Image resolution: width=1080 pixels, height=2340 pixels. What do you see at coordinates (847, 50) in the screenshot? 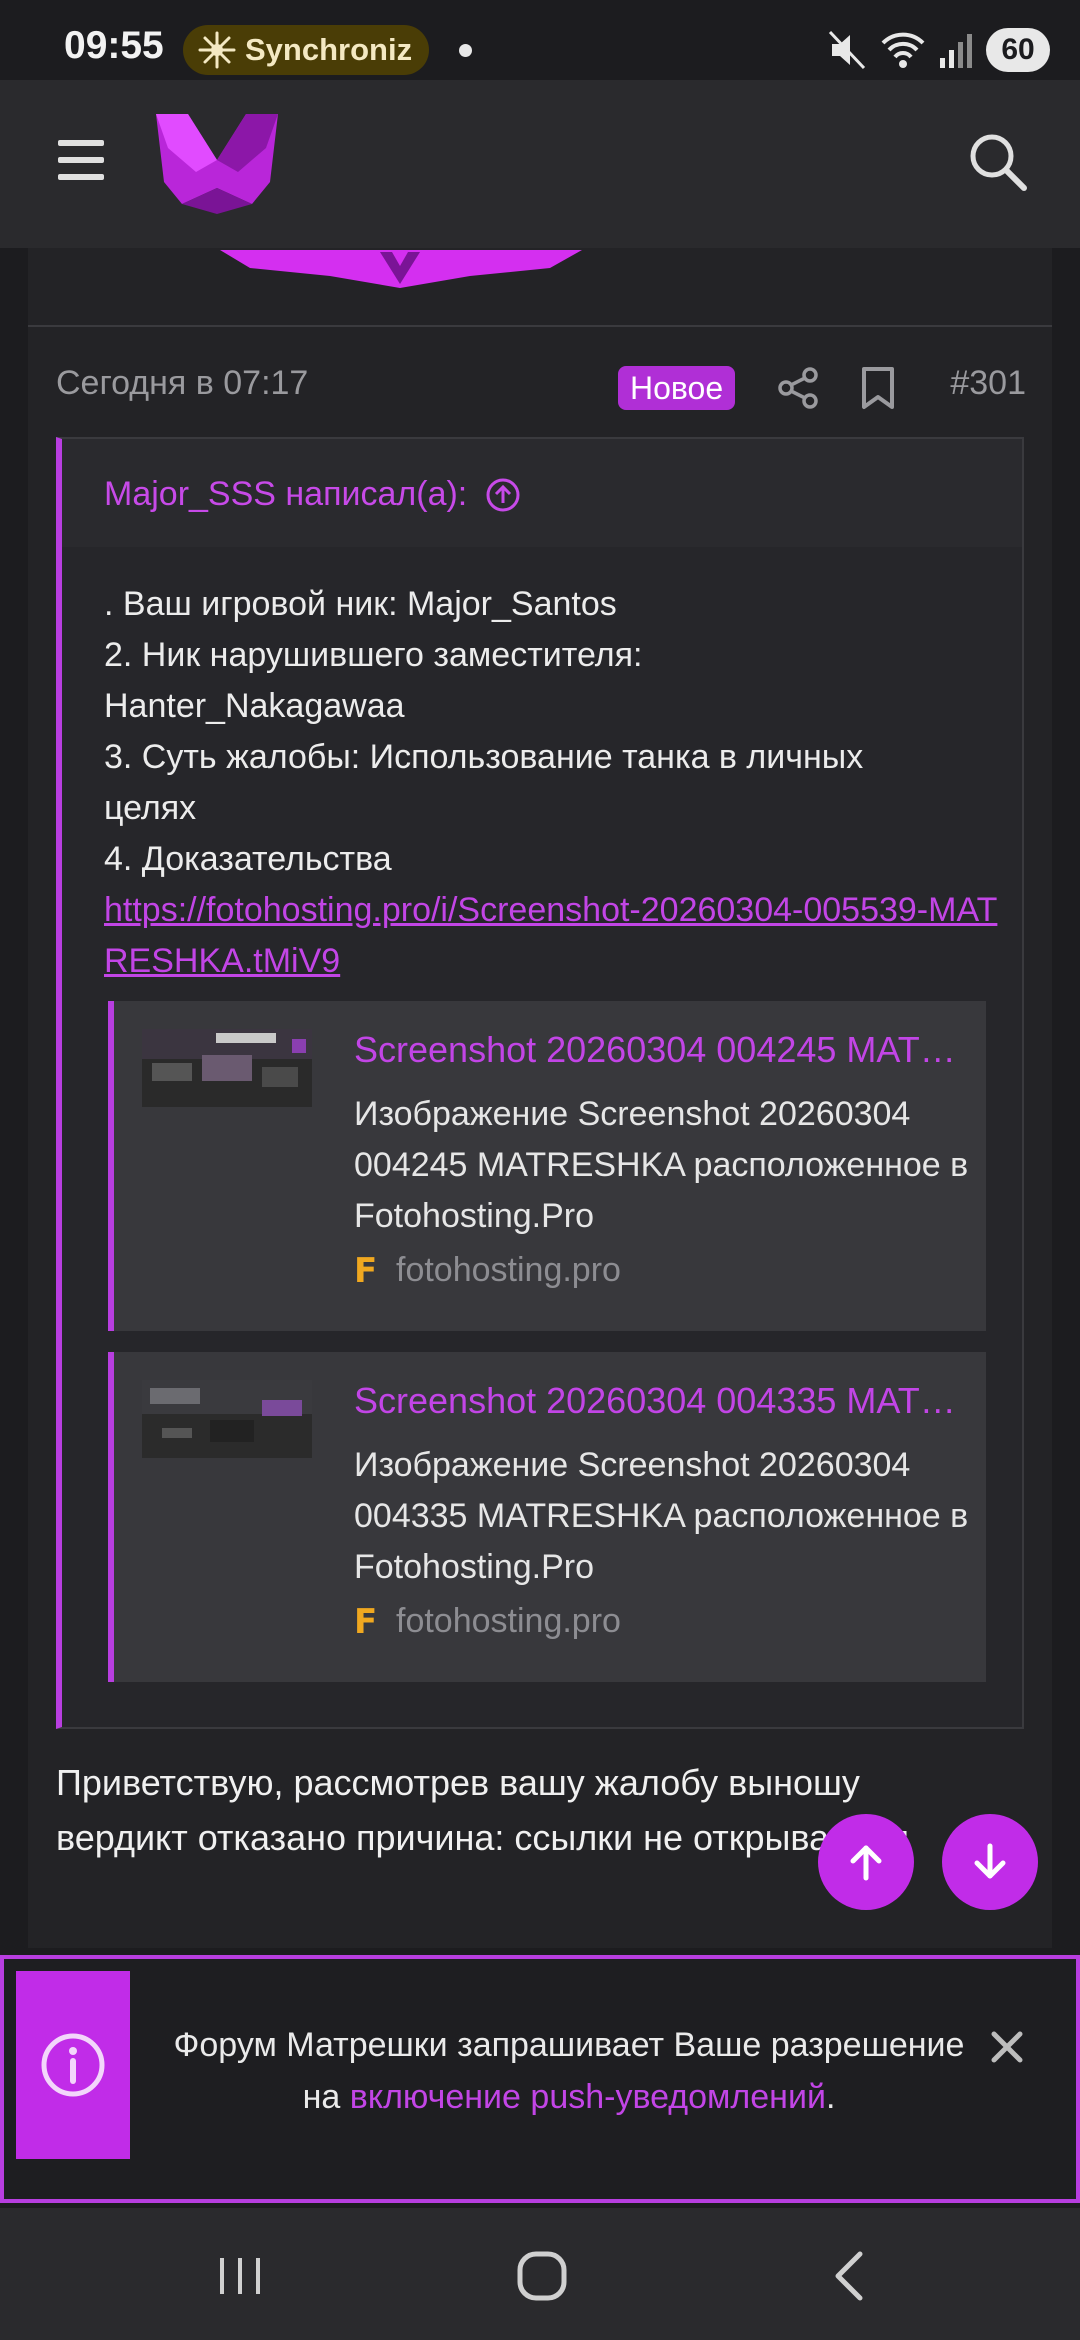
I see `mute-icon` at bounding box center [847, 50].